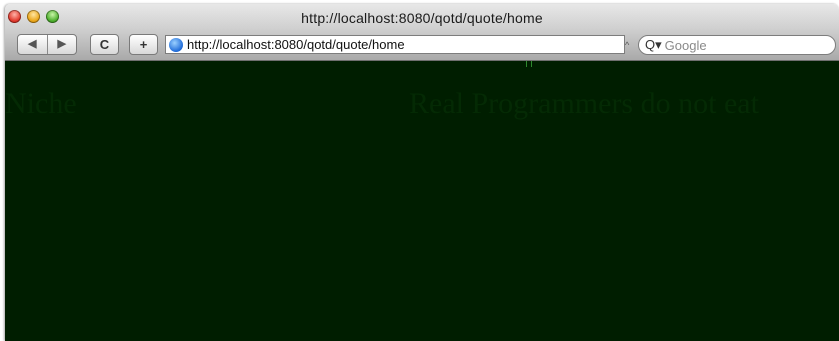 The image size is (839, 341). Describe the element at coordinates (143, 44) in the screenshot. I see `add-bookmark-button: +` at that location.